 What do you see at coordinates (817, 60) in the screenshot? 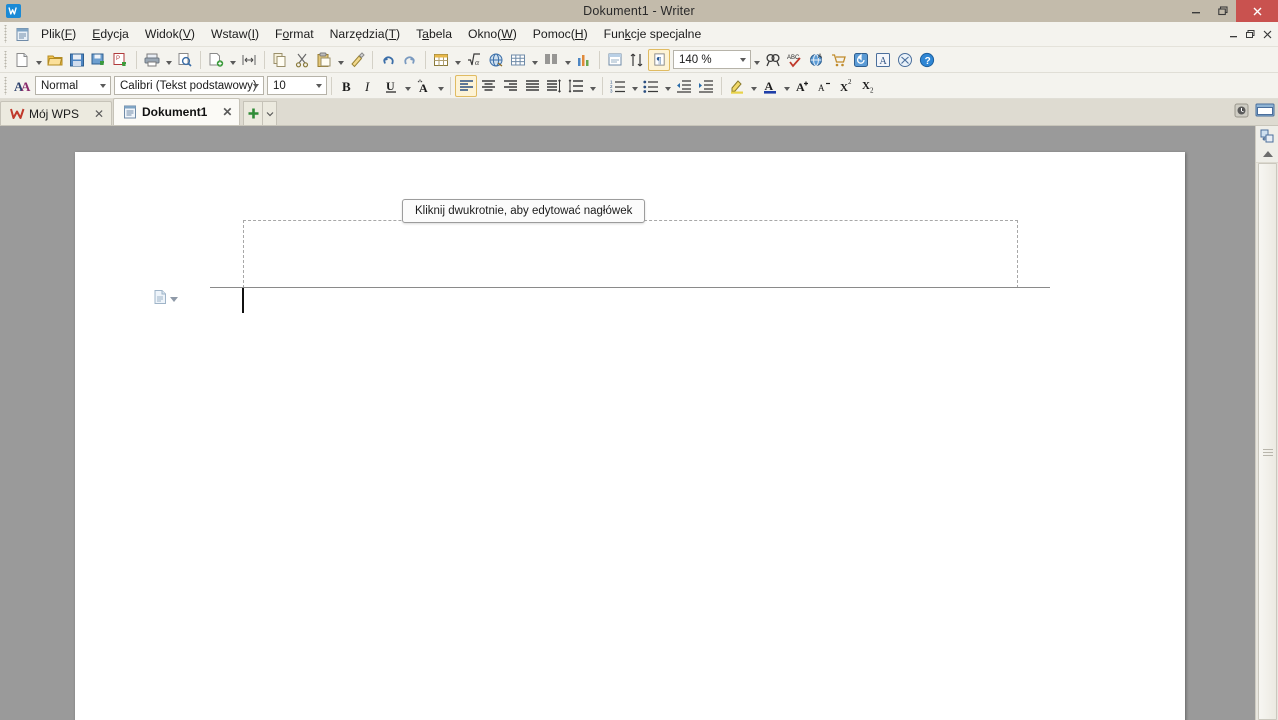
I see `translate-icon: A` at bounding box center [817, 60].